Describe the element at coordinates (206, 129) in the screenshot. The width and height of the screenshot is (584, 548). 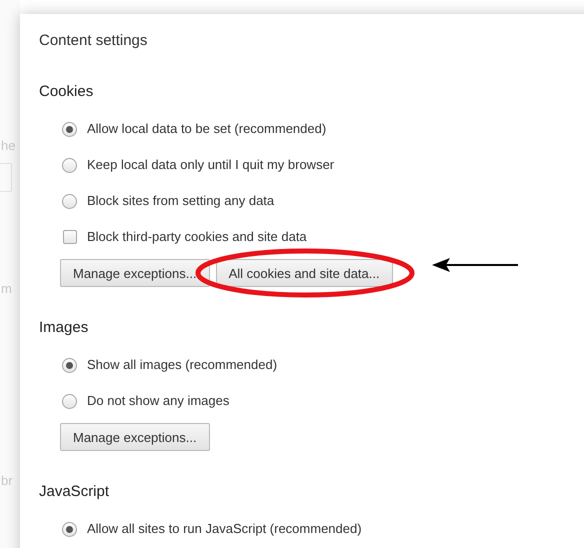
I see `option-label: Allow local data to be set (recommended)` at that location.